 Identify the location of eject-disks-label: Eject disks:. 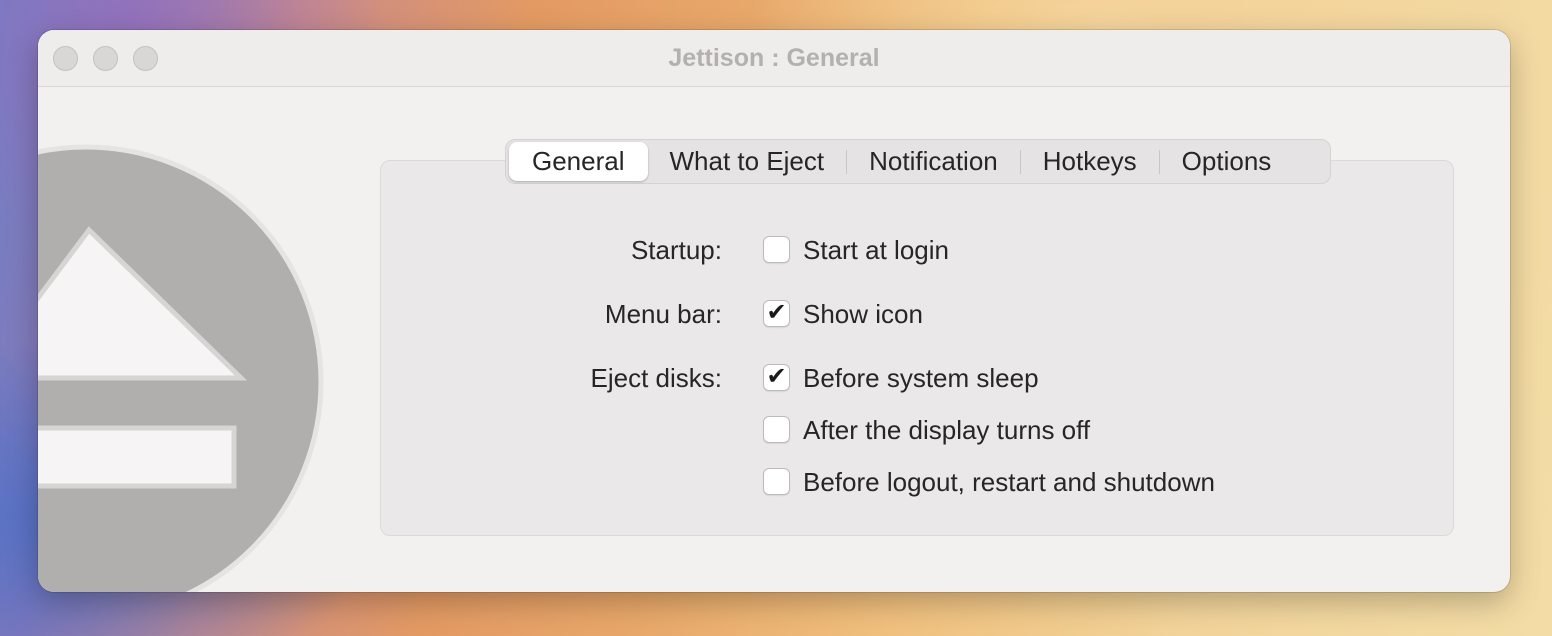
(656, 378).